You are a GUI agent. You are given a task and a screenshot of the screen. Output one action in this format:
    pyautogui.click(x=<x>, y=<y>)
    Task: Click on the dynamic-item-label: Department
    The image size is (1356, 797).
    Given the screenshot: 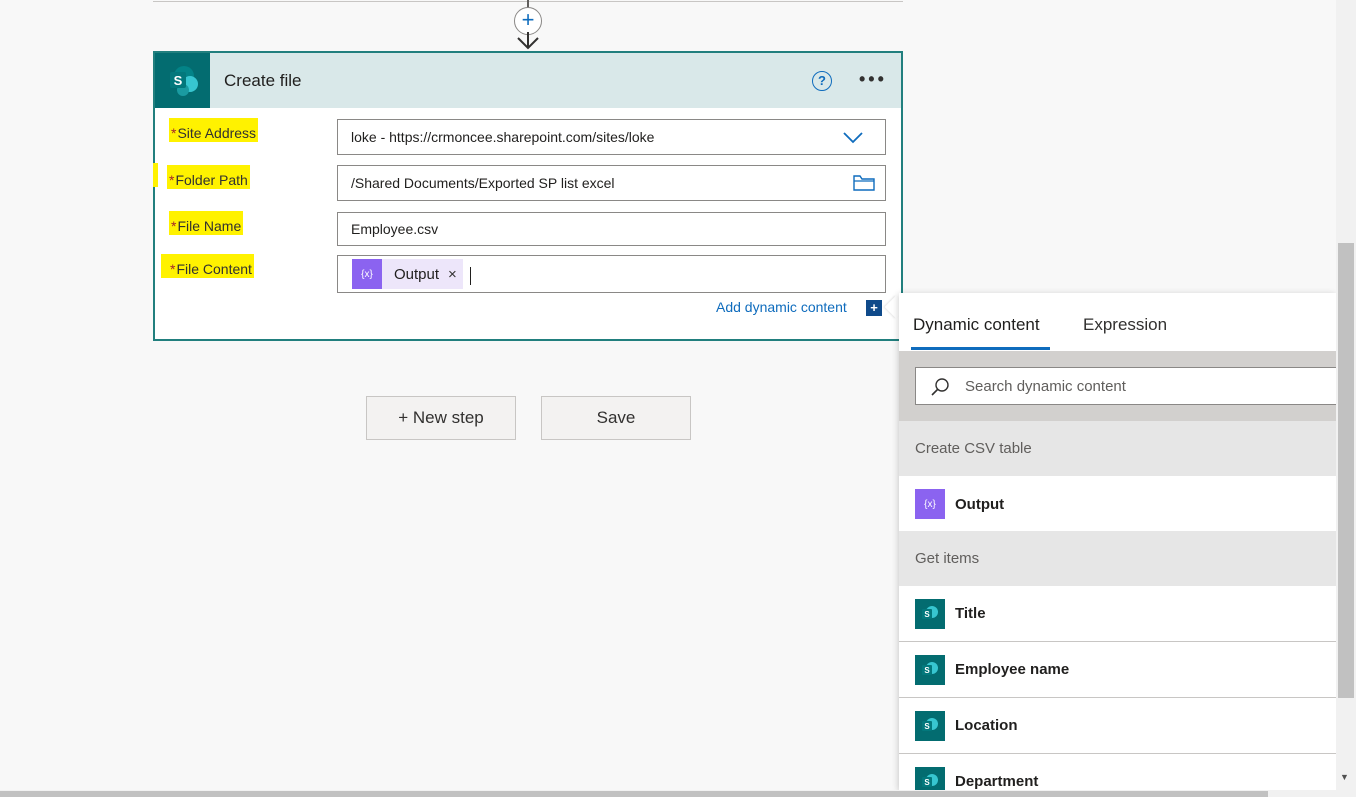 What is the action you would take?
    pyautogui.click(x=997, y=781)
    